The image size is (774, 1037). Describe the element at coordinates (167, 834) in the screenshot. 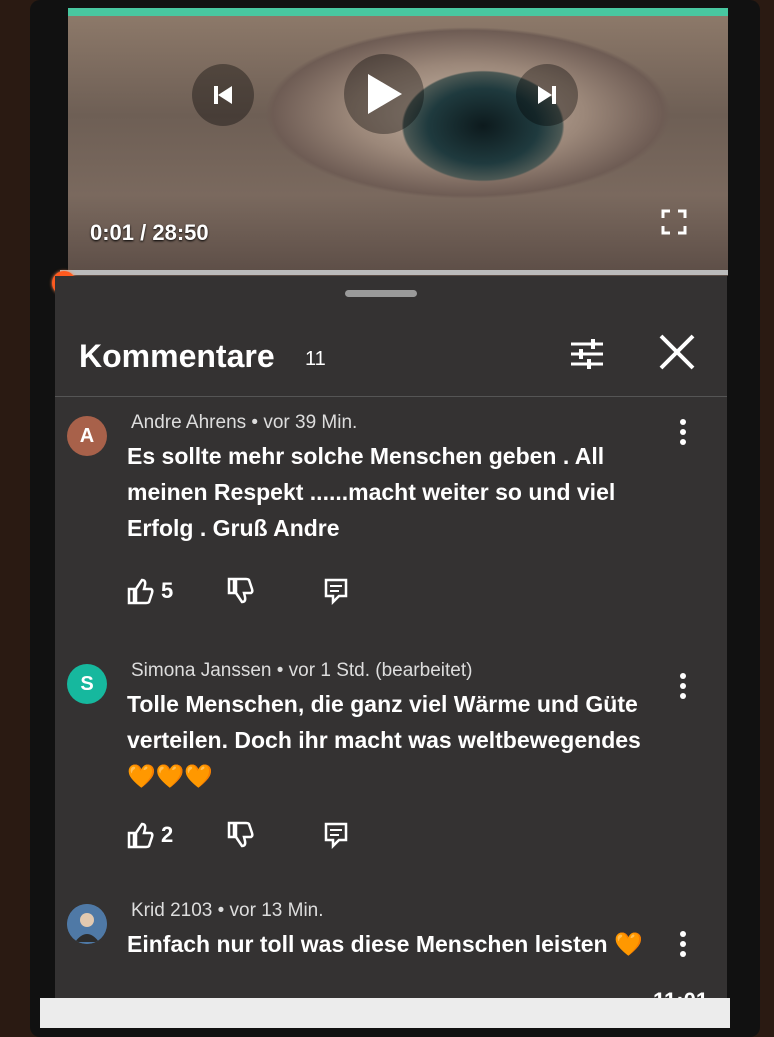

I see `like-count: 2` at that location.